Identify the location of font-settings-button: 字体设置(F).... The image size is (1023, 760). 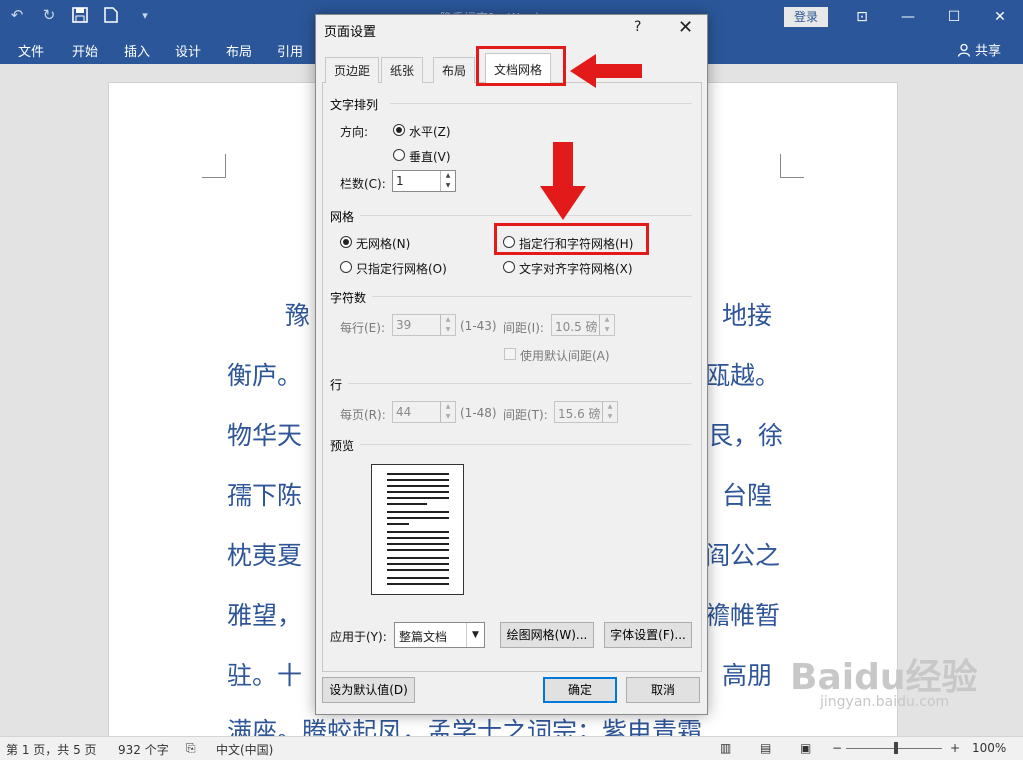
(648, 635).